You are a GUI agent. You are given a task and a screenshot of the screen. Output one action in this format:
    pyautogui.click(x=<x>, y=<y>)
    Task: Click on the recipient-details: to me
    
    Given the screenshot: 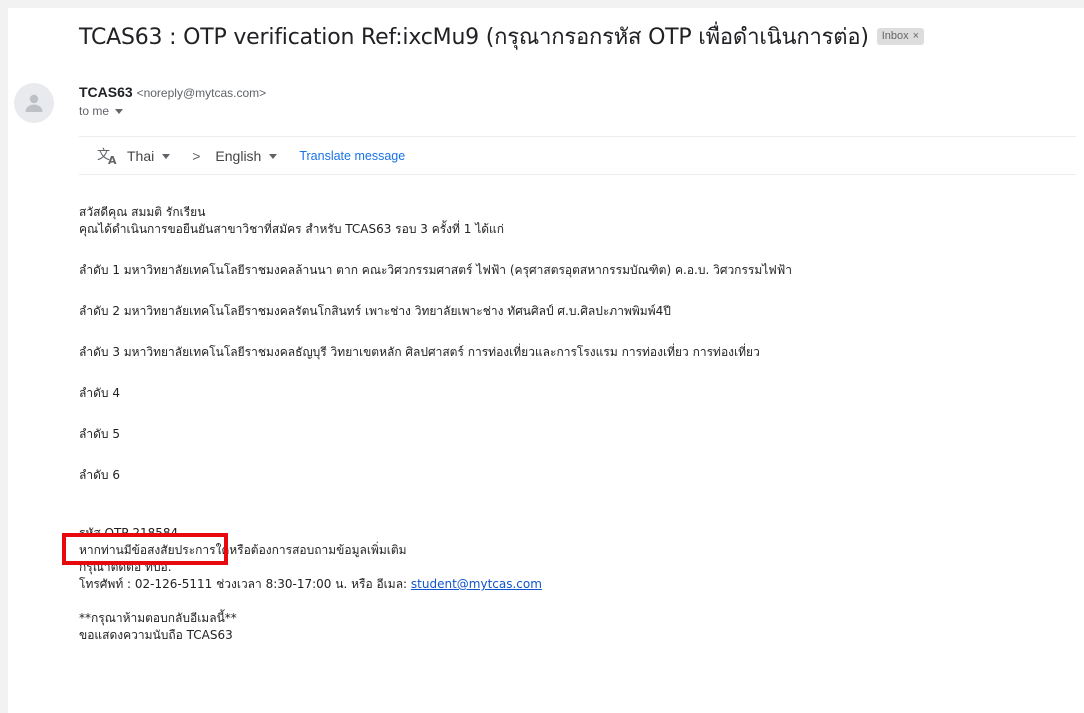 What is the action you would take?
    pyautogui.click(x=101, y=111)
    